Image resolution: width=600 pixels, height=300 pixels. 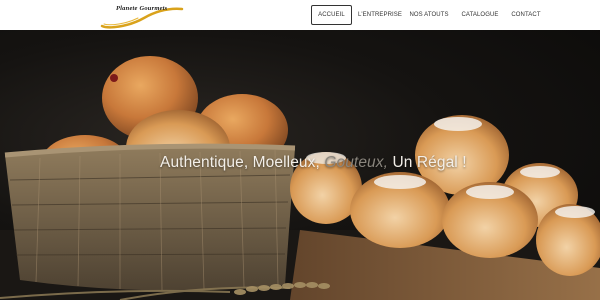 What do you see at coordinates (356, 162) in the screenshot?
I see `tagline-accent: Gouteux,` at bounding box center [356, 162].